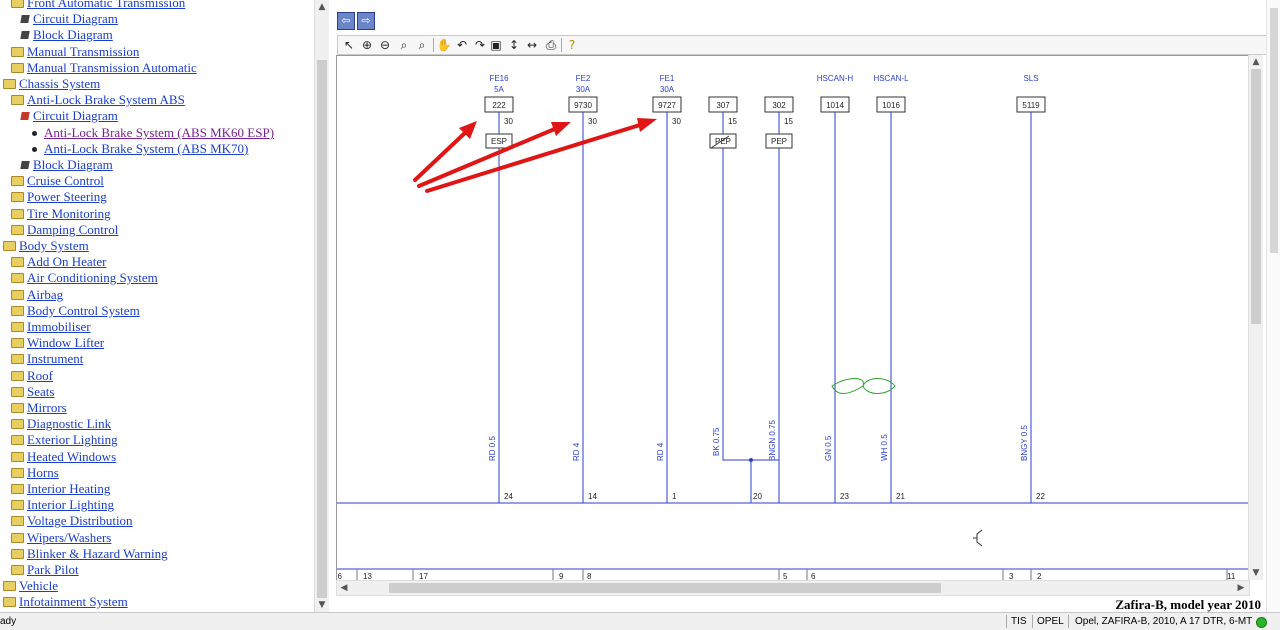  What do you see at coordinates (104, 68) in the screenshot?
I see `tree-item: Manual Transmission Automatic` at bounding box center [104, 68].